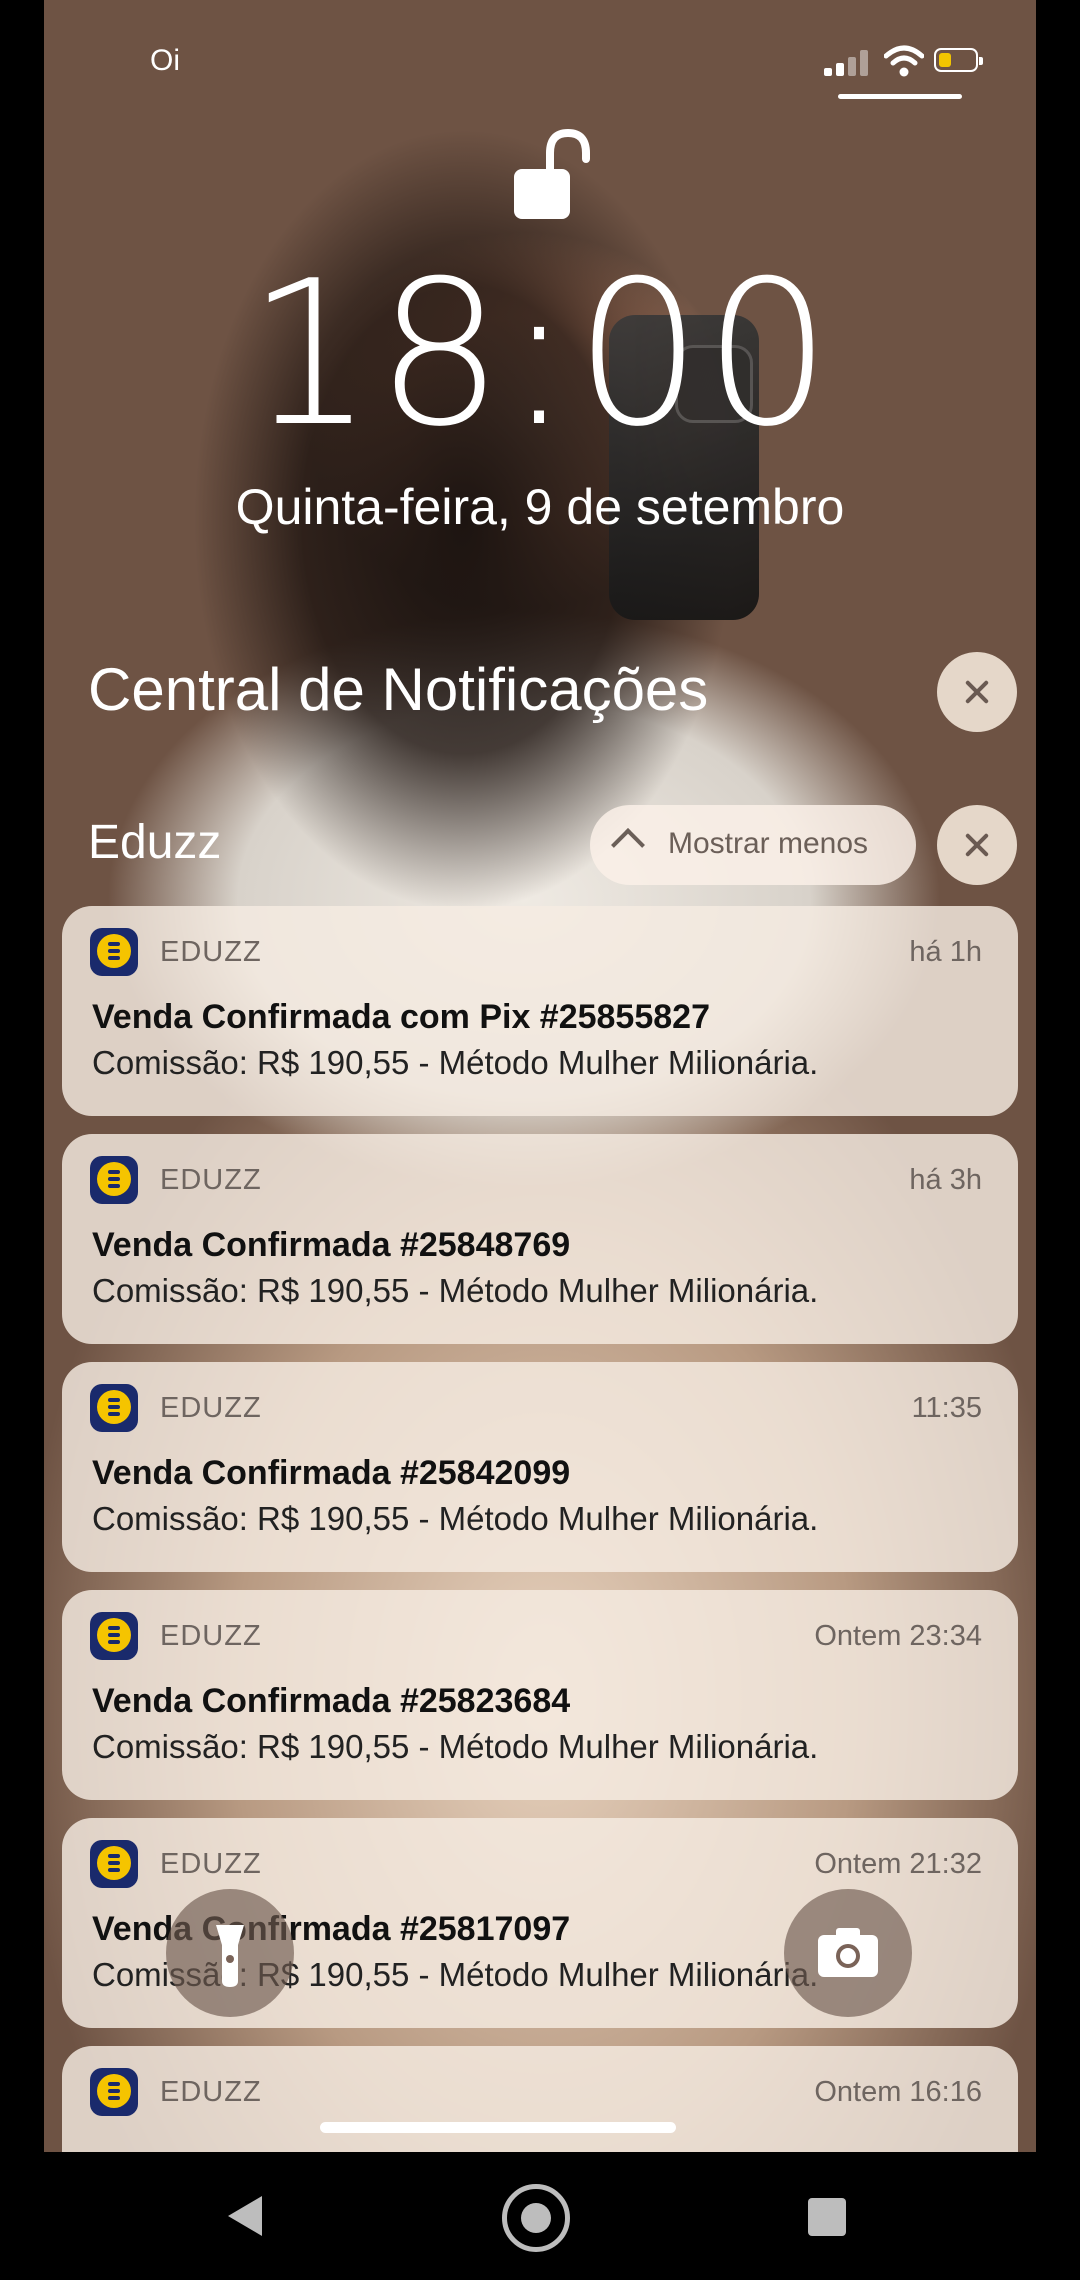 This screenshot has width=1080, height=2280. Describe the element at coordinates (552, 173) in the screenshot. I see `unlocked-padlock-icon` at that location.